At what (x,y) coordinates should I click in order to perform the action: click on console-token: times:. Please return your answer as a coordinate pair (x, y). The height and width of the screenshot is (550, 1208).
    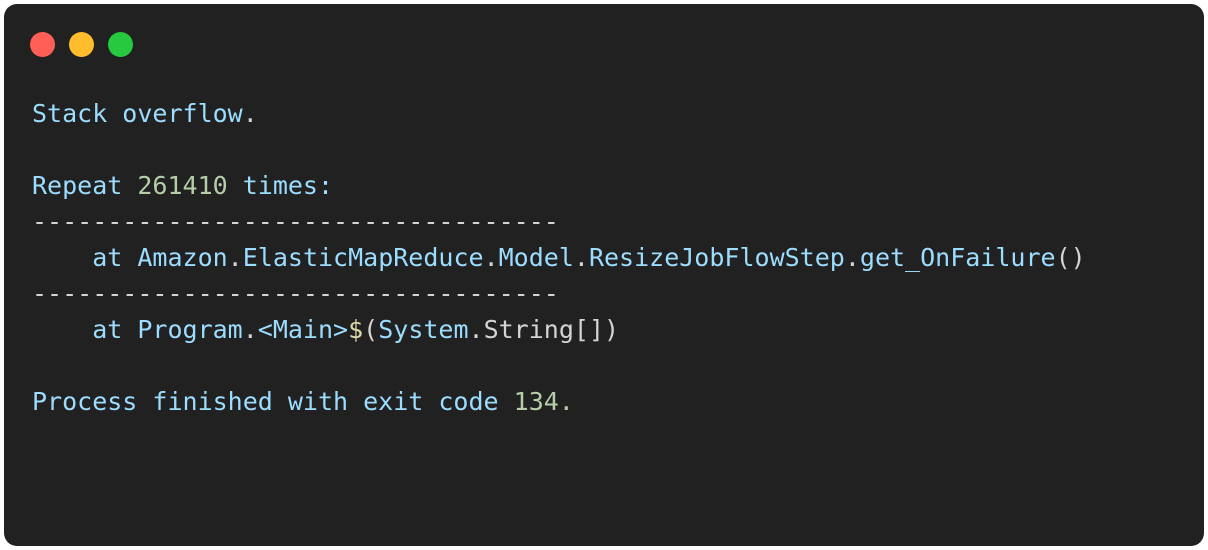
    Looking at the image, I should click on (280, 185).